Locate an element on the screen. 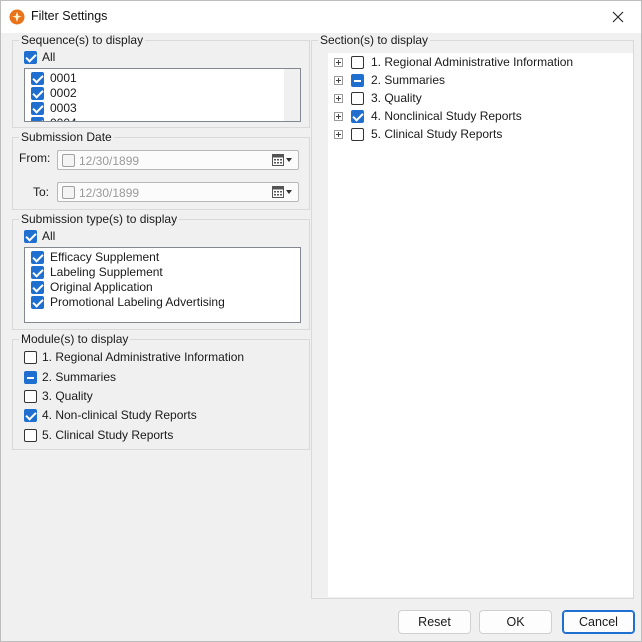  tree-row-1: 1. Regional Administrative Information is located at coordinates (453, 62).